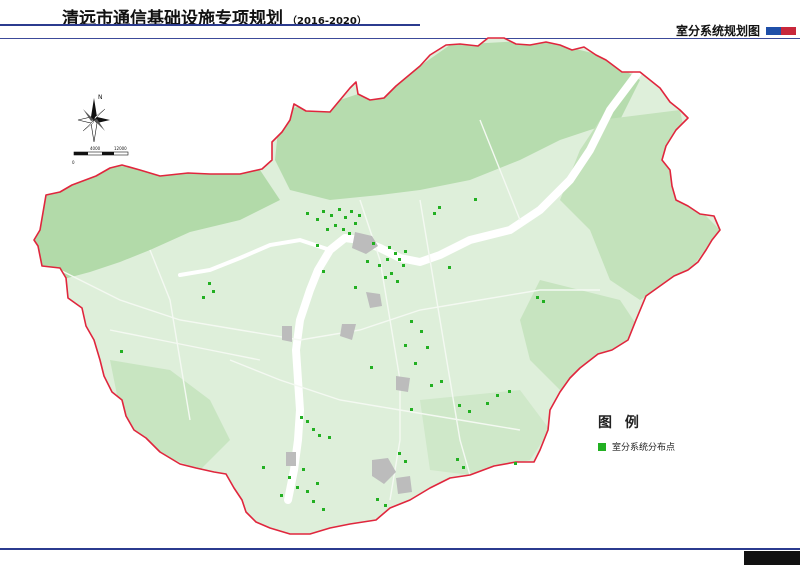  What do you see at coordinates (120, 148) in the screenshot?
I see `scale-end: 12000` at bounding box center [120, 148].